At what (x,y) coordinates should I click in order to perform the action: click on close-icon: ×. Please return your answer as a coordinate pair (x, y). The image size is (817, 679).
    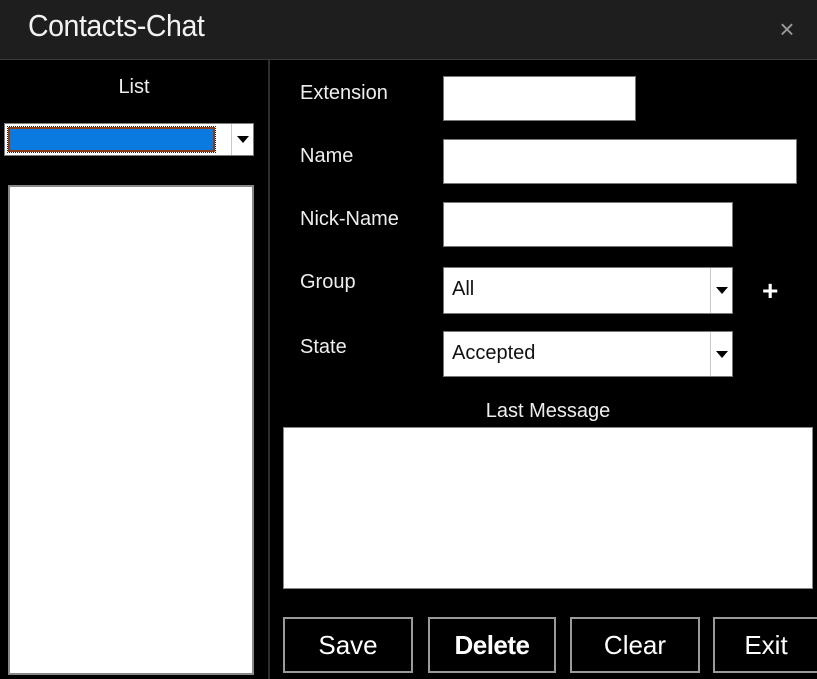
    Looking at the image, I should click on (787, 29).